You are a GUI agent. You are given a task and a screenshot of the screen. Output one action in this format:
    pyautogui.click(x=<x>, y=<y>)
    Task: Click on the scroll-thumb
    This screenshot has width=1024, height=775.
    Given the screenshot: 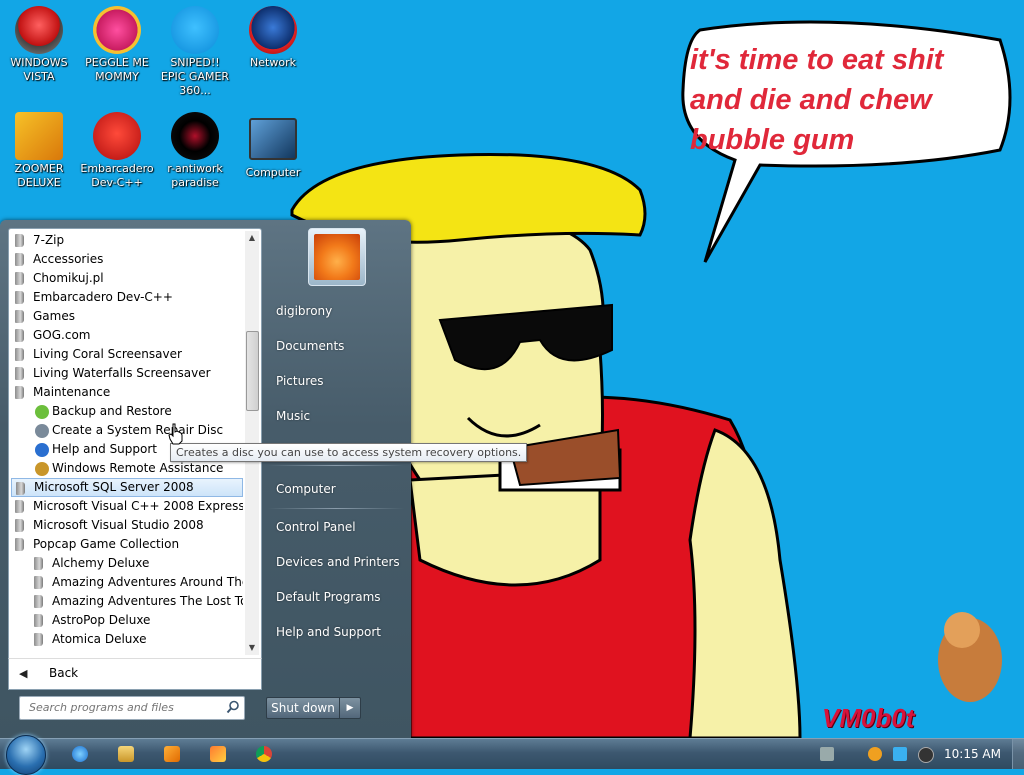 What is the action you would take?
    pyautogui.click(x=252, y=371)
    